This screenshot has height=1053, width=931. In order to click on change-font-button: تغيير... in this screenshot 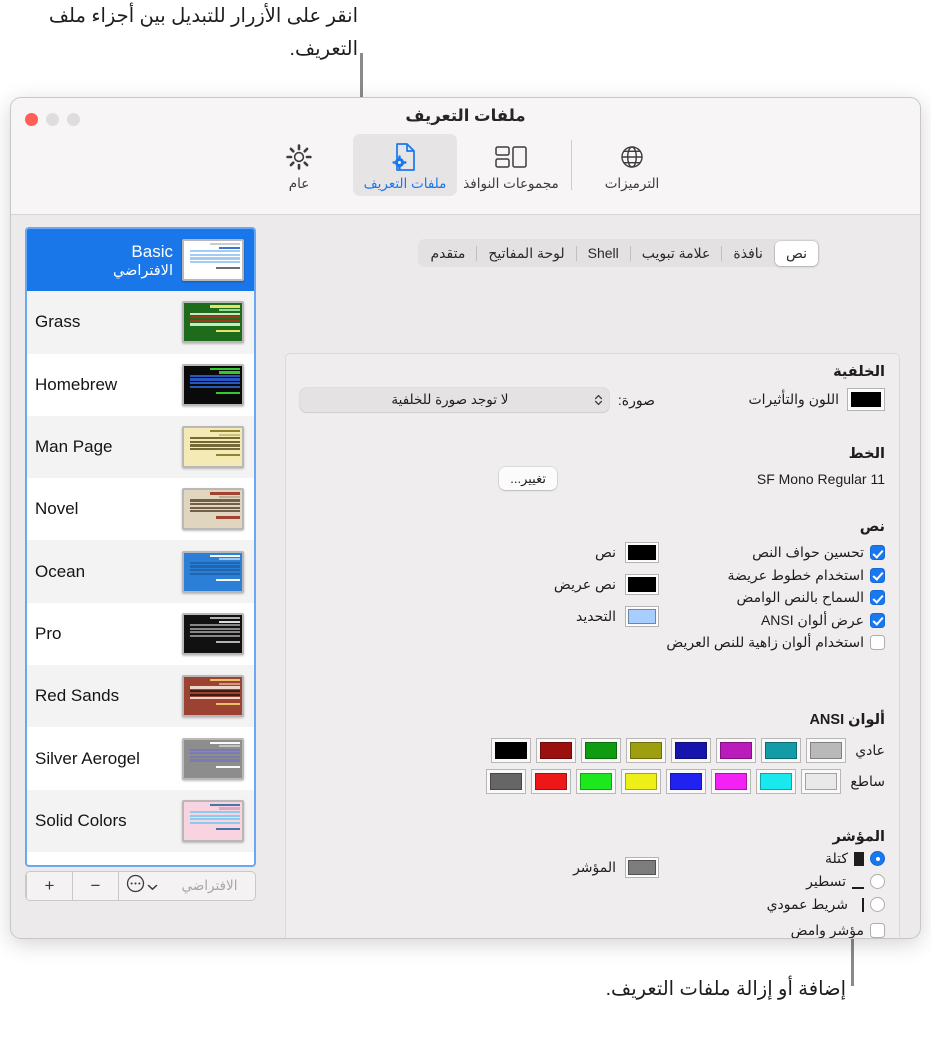, I will do `click(528, 478)`.